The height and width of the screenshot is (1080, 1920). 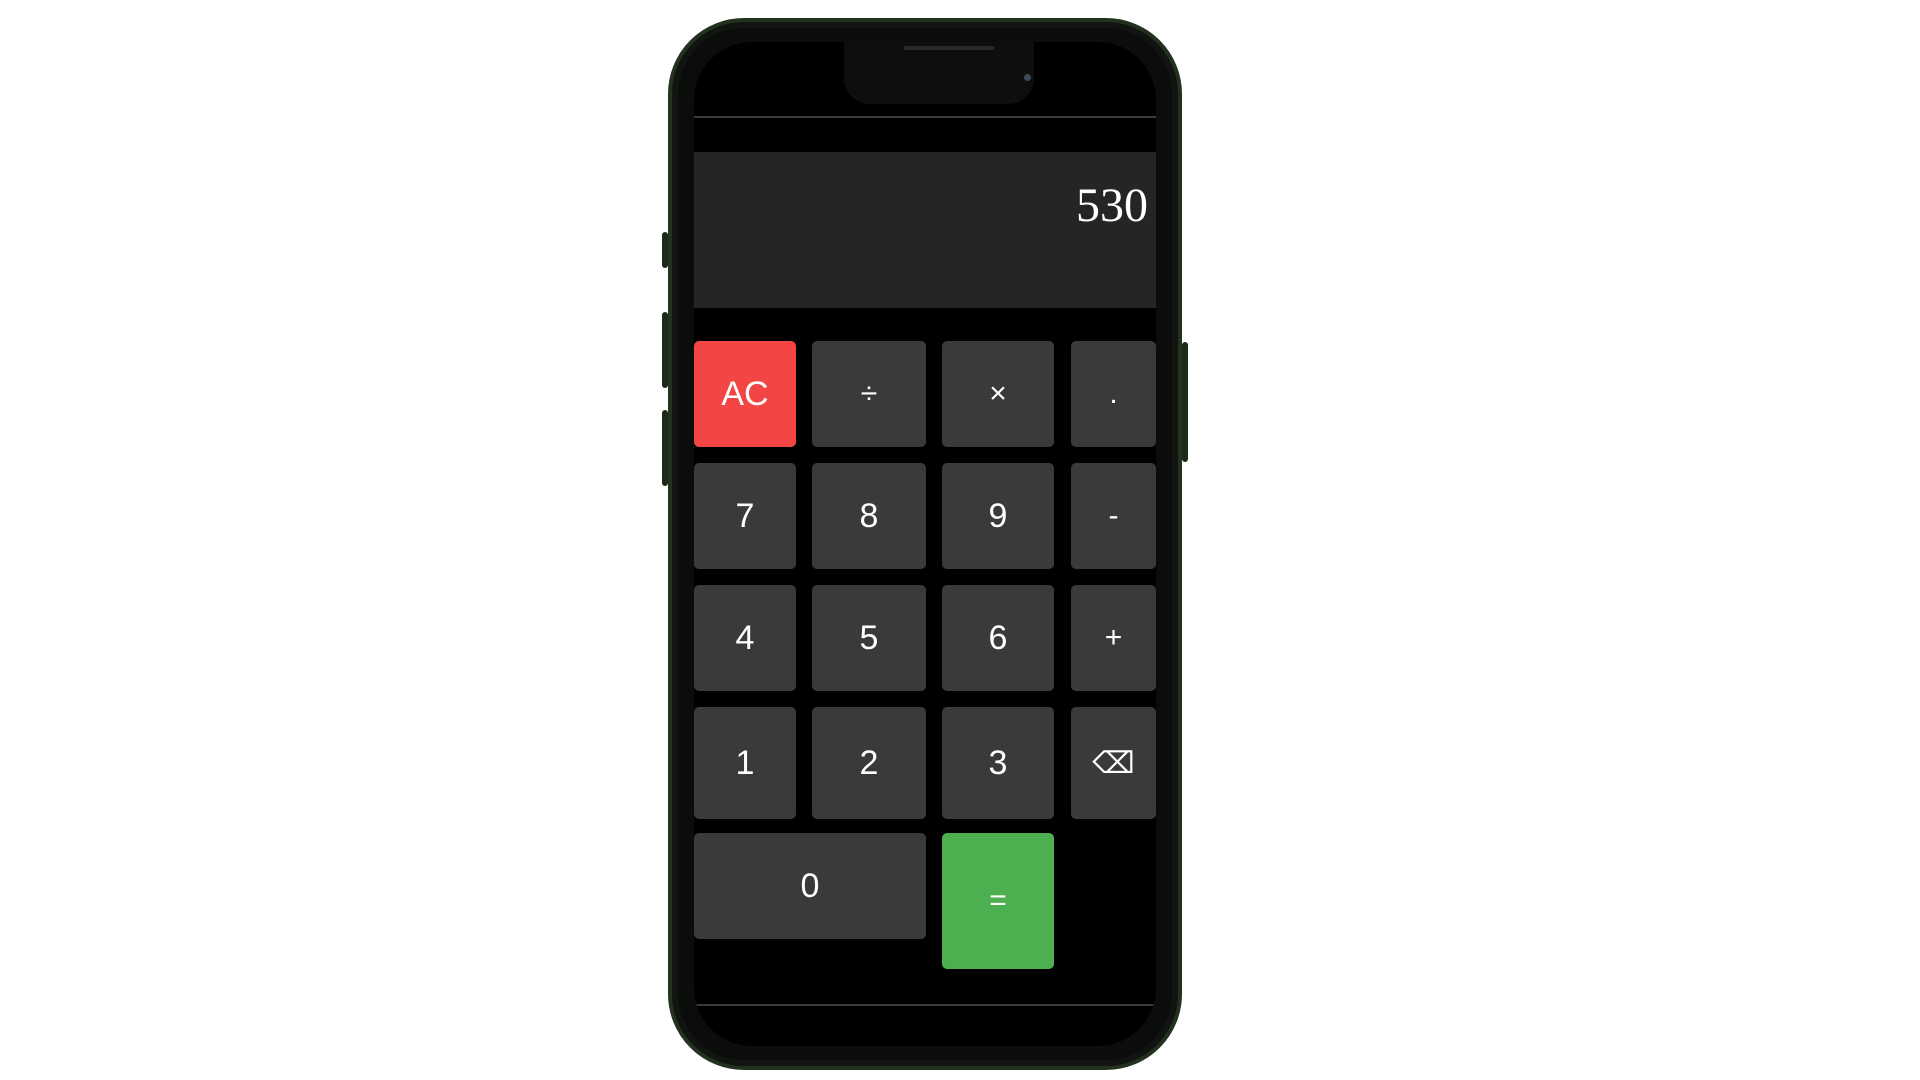 What do you see at coordinates (1027, 77) in the screenshot?
I see `front-camera-icon` at bounding box center [1027, 77].